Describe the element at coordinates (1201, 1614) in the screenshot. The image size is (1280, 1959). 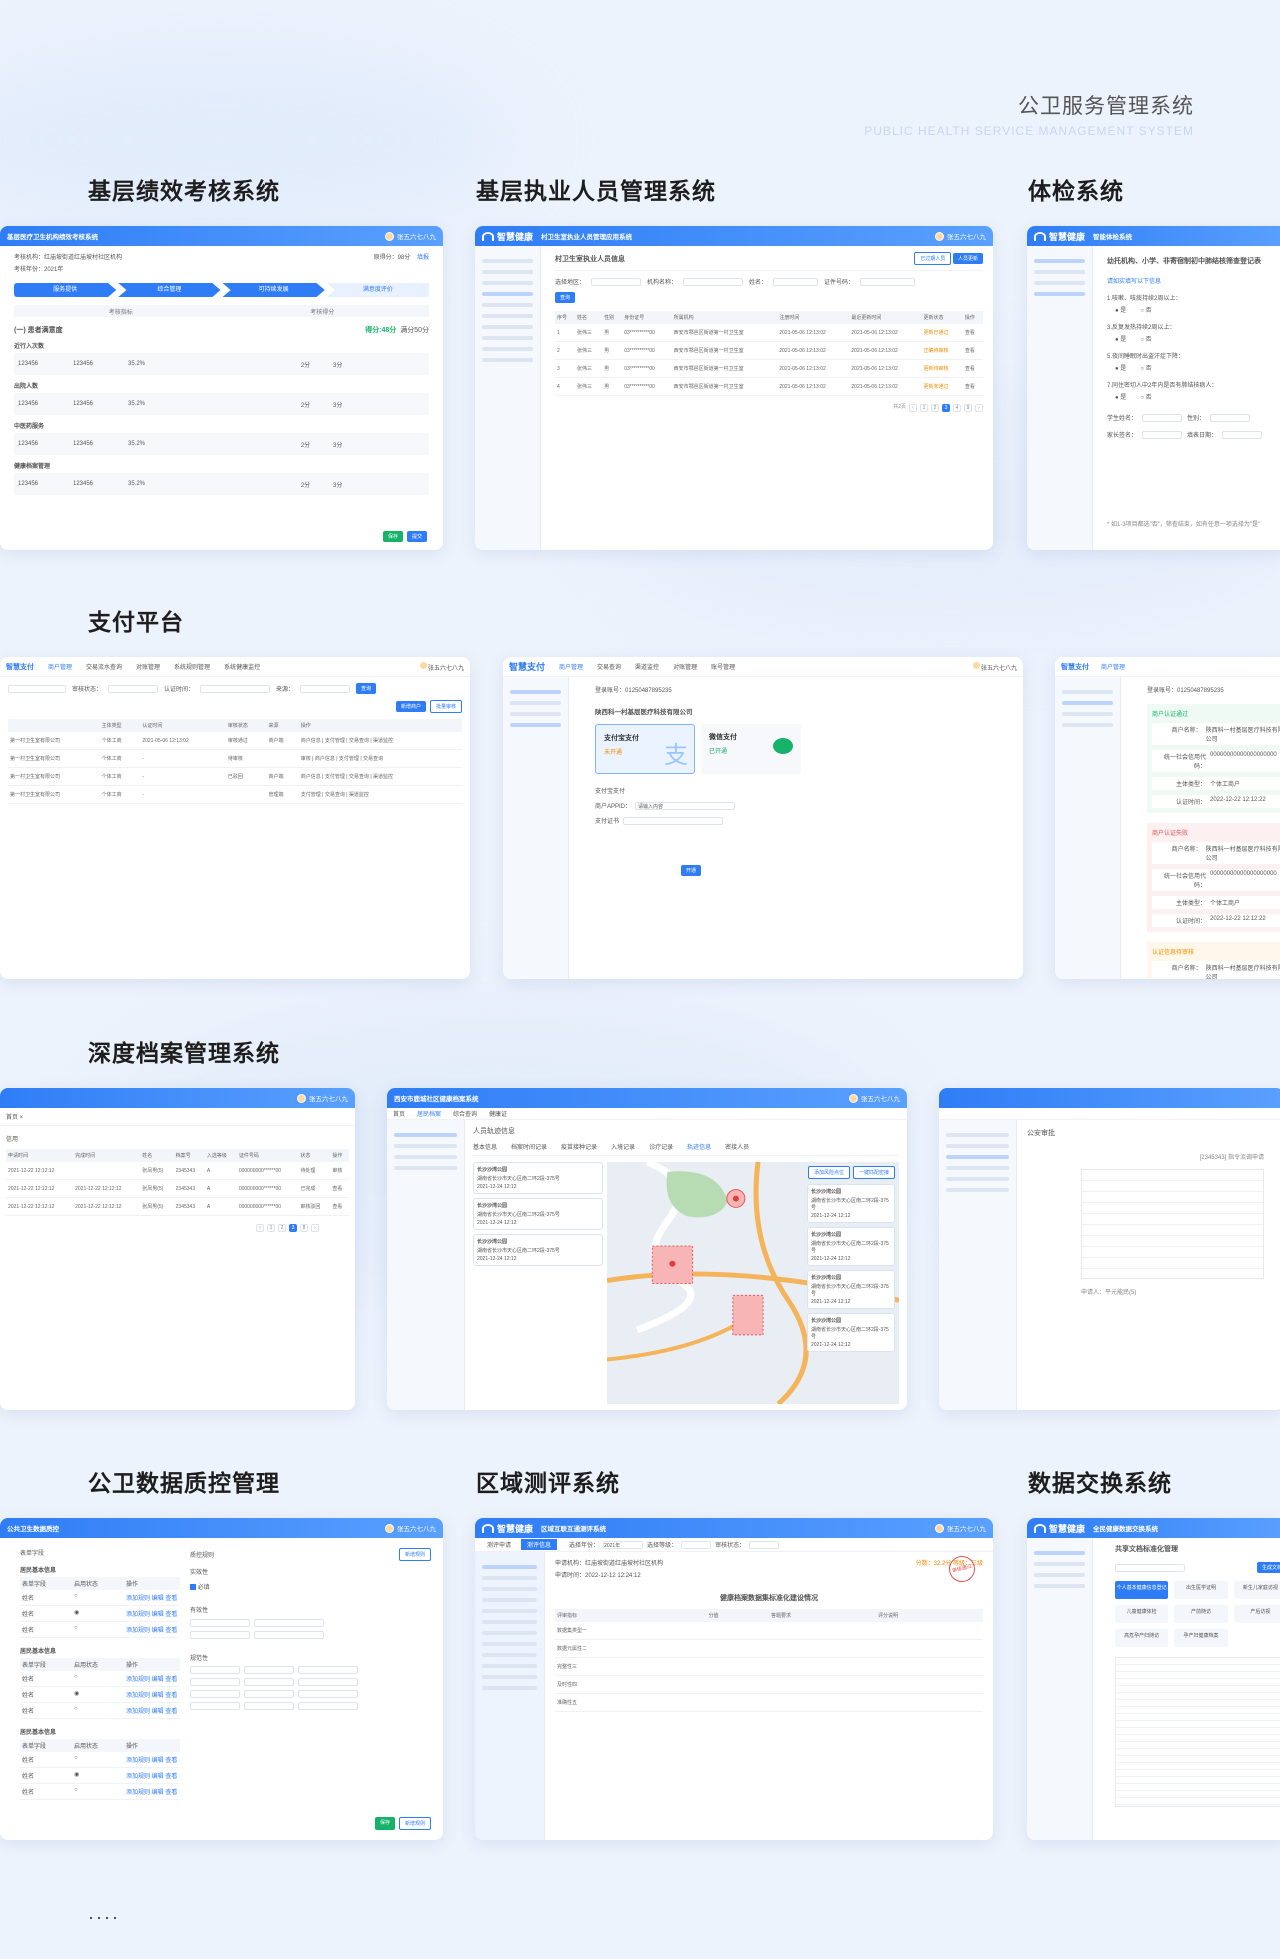
I see `doc-tile: 产前随访` at that location.